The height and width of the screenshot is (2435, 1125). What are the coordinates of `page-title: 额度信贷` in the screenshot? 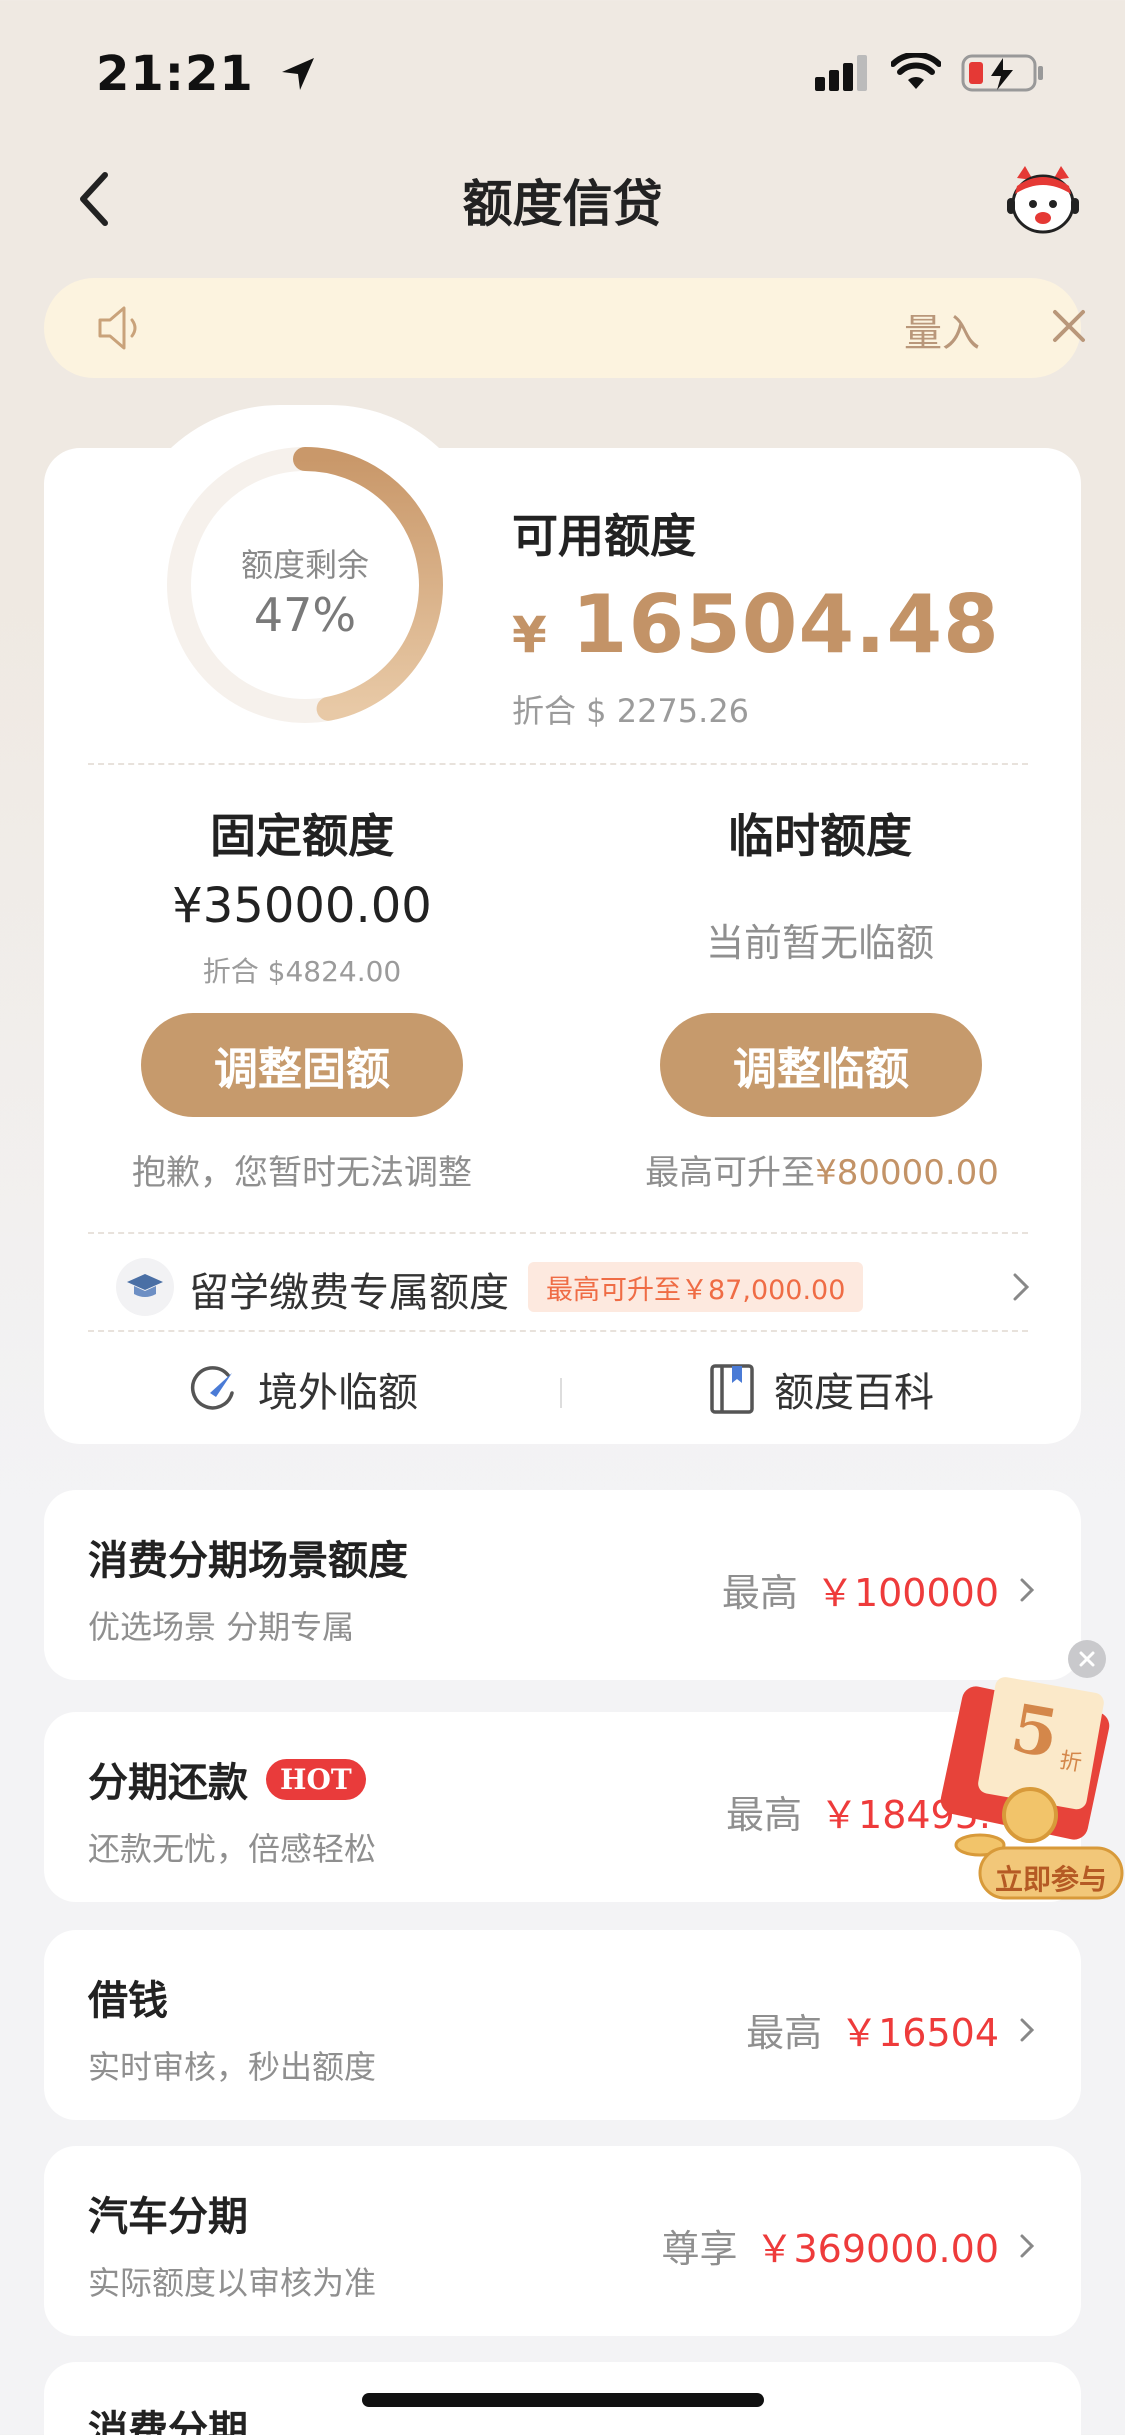 It's located at (562, 204).